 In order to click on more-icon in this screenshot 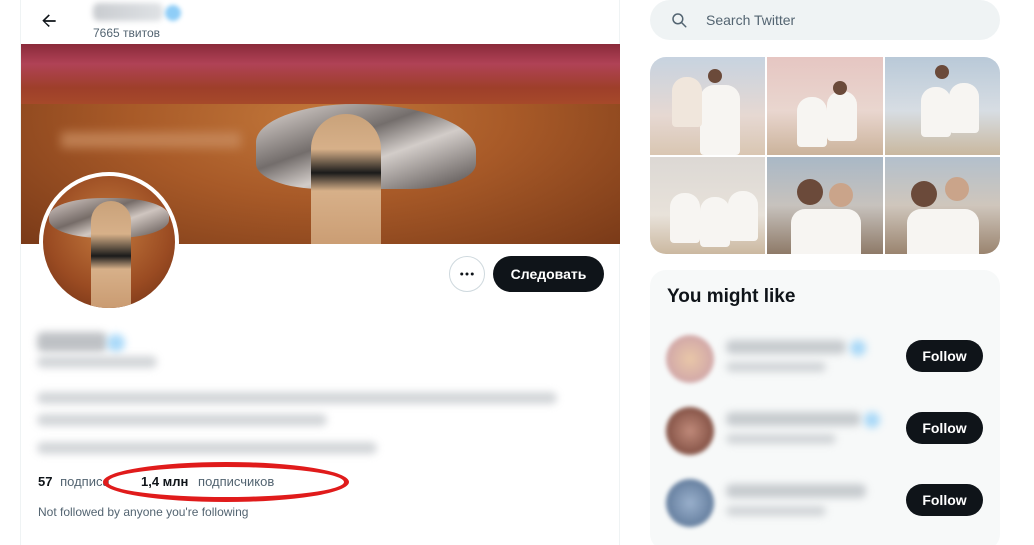, I will do `click(467, 274)`.